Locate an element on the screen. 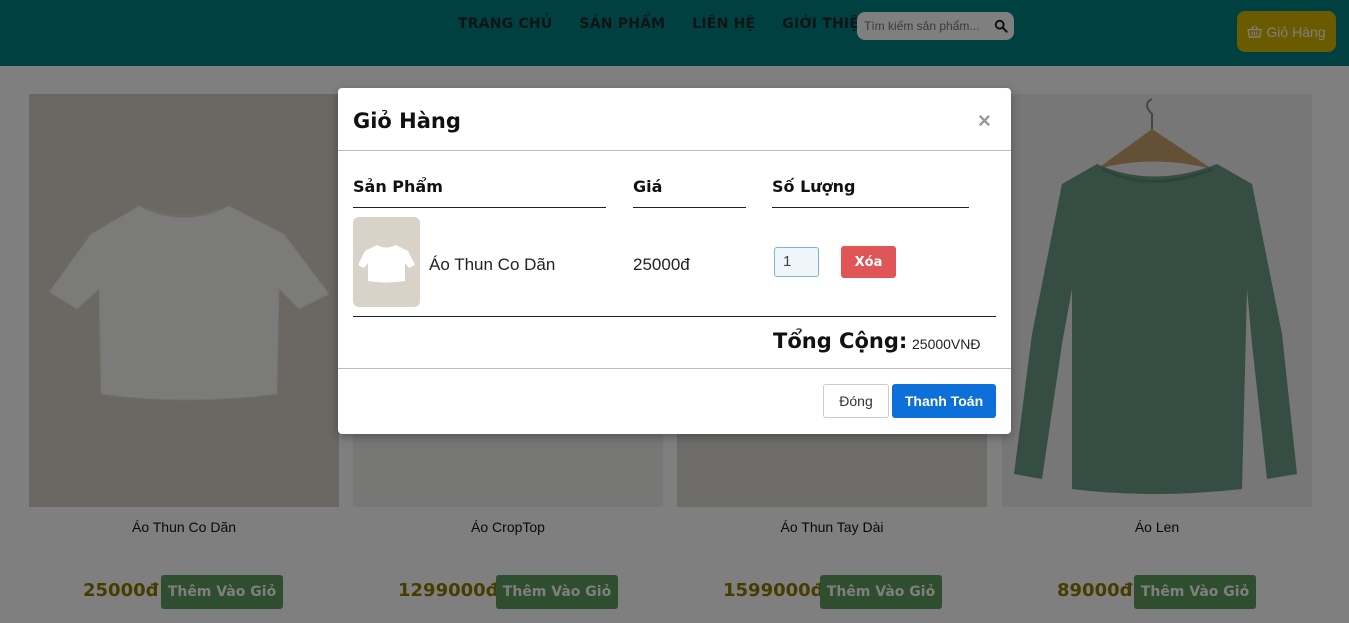  row-divider is located at coordinates (674, 316).